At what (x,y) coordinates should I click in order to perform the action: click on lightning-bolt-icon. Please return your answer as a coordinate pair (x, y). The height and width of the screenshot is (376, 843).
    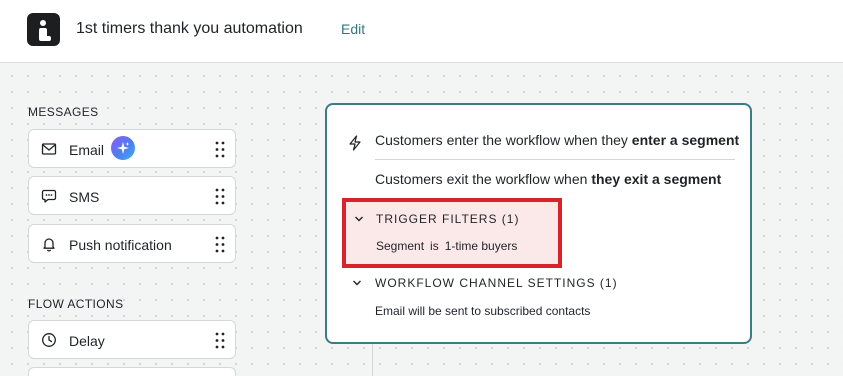
    Looking at the image, I should click on (355, 143).